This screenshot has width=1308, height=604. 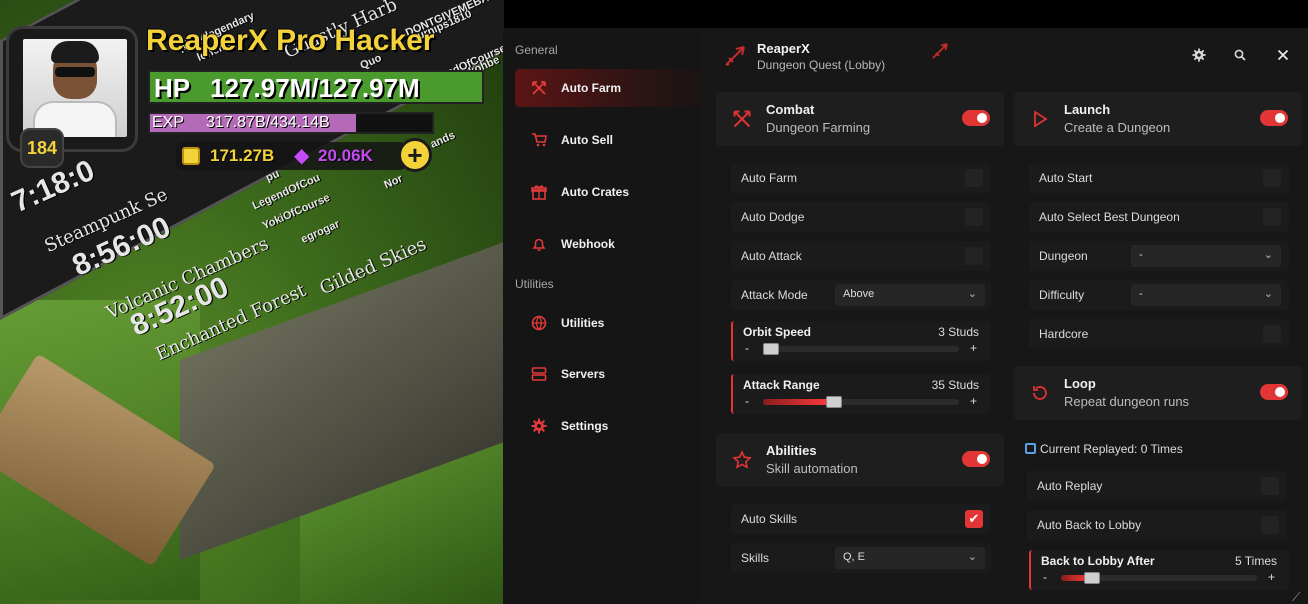 What do you see at coordinates (910, 558) in the screenshot?
I see `skills-dropdown: Q, E ⌄` at bounding box center [910, 558].